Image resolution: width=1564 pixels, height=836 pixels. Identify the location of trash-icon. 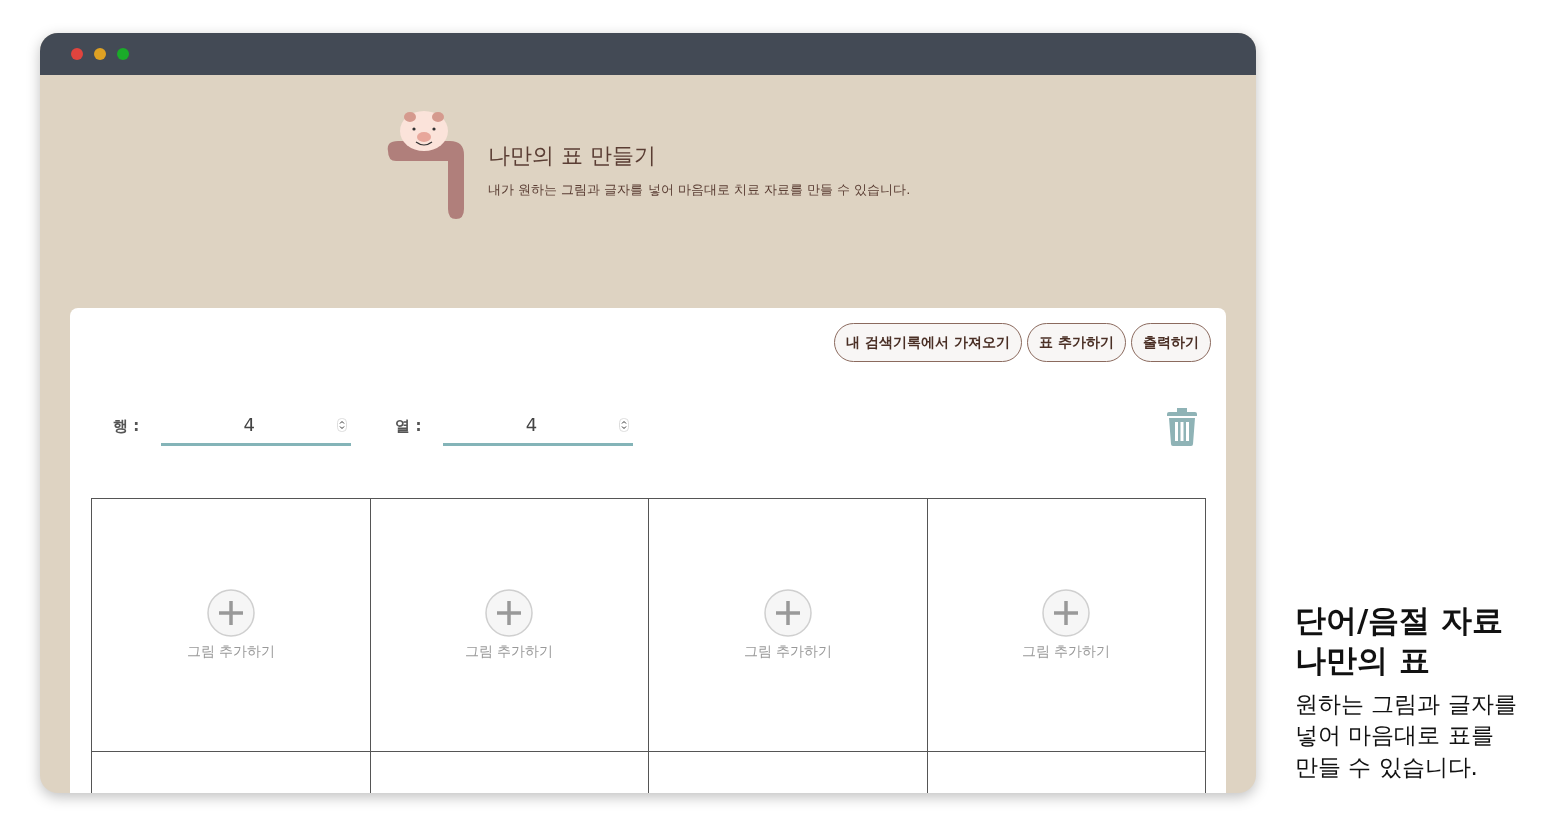
(1182, 426).